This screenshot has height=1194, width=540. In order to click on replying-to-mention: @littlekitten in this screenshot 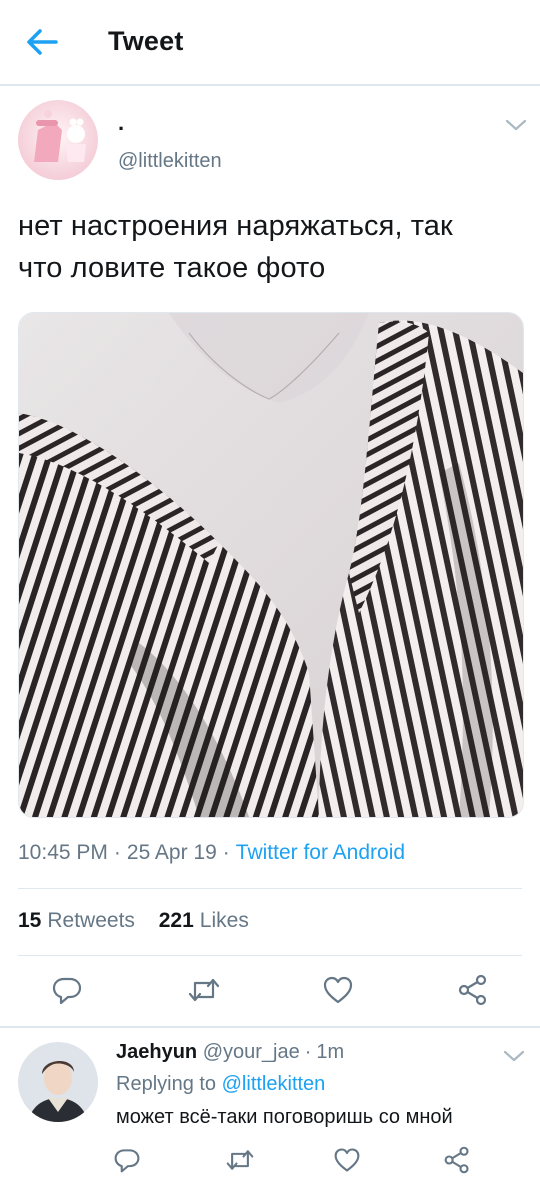, I will do `click(274, 1084)`.